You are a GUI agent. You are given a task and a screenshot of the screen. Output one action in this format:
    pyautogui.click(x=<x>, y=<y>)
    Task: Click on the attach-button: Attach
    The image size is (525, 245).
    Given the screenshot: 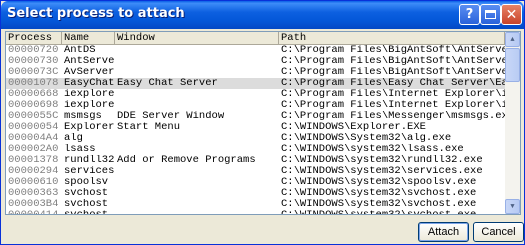 What is the action you would take?
    pyautogui.click(x=443, y=232)
    